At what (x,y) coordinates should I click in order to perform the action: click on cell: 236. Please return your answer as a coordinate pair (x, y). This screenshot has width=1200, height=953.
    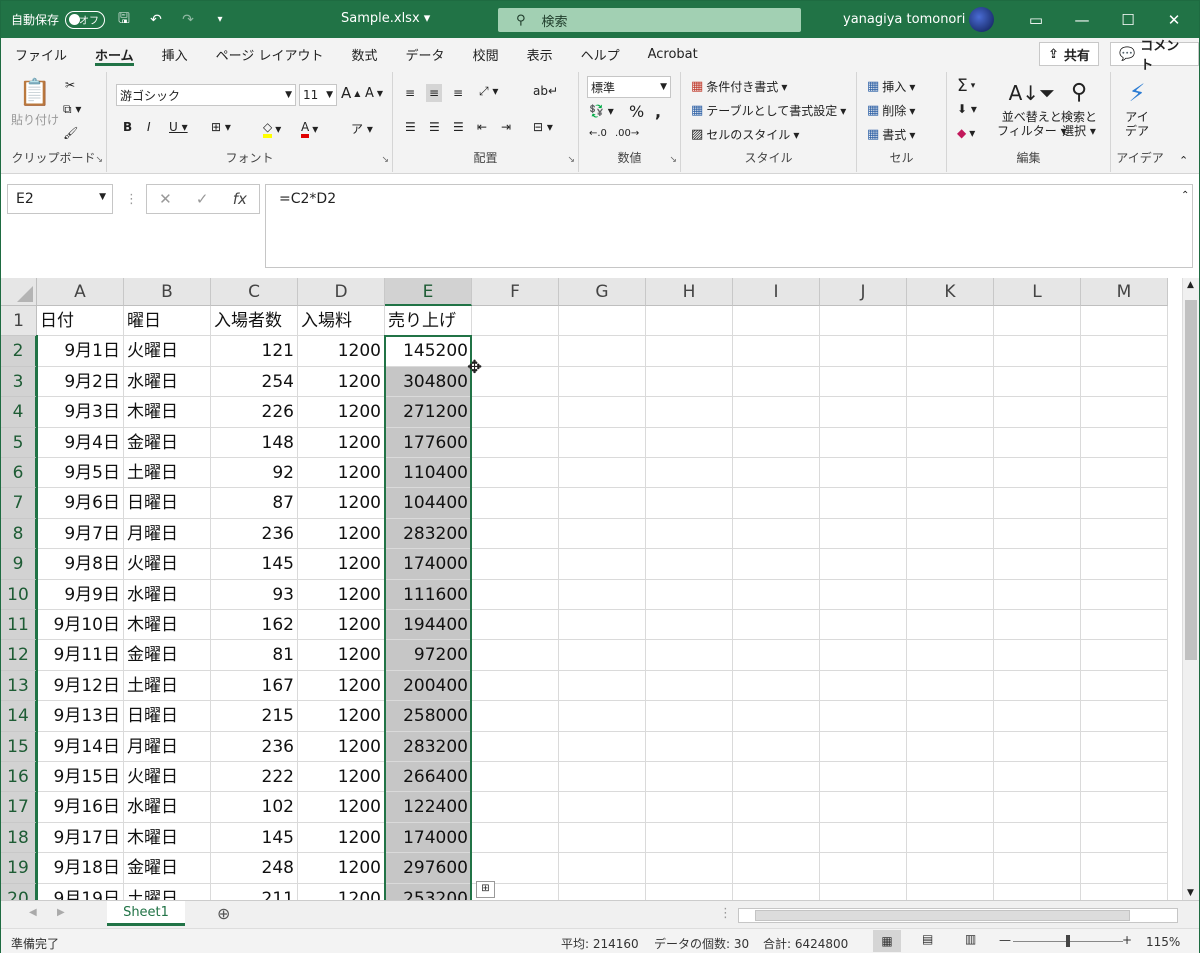
    Looking at the image, I should click on (254, 534).